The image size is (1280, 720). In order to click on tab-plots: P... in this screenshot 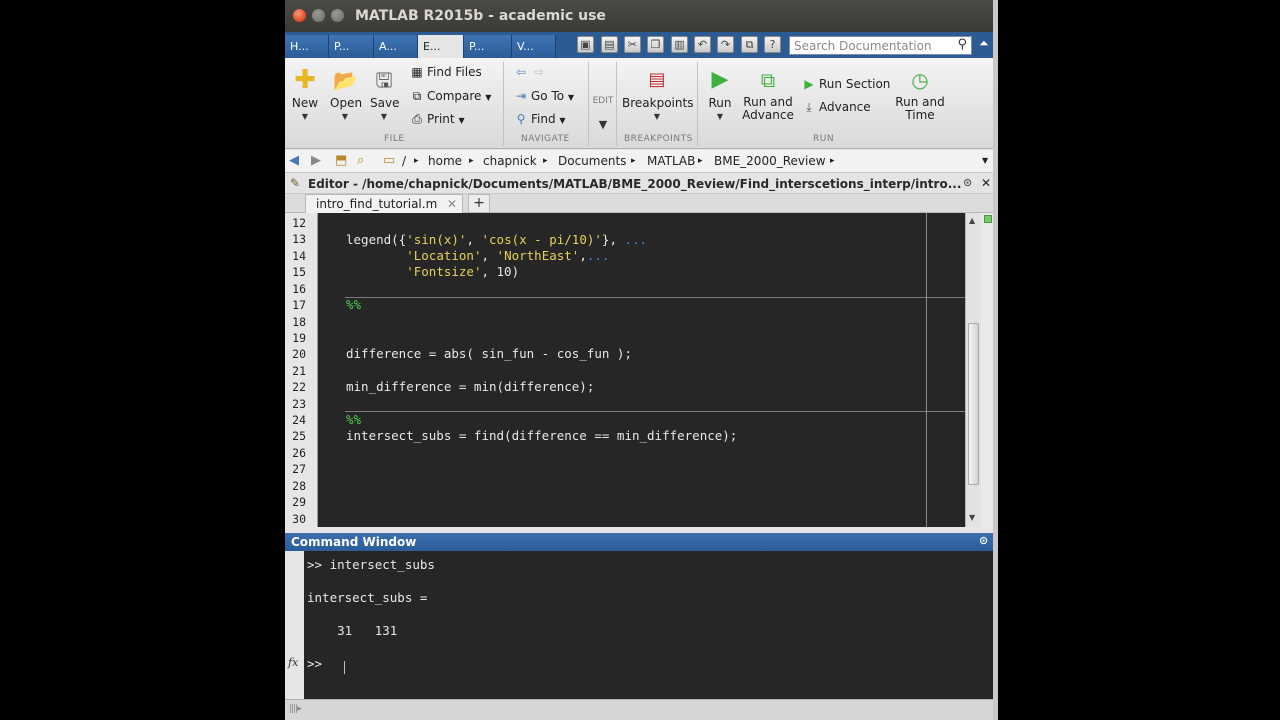, I will do `click(351, 46)`.